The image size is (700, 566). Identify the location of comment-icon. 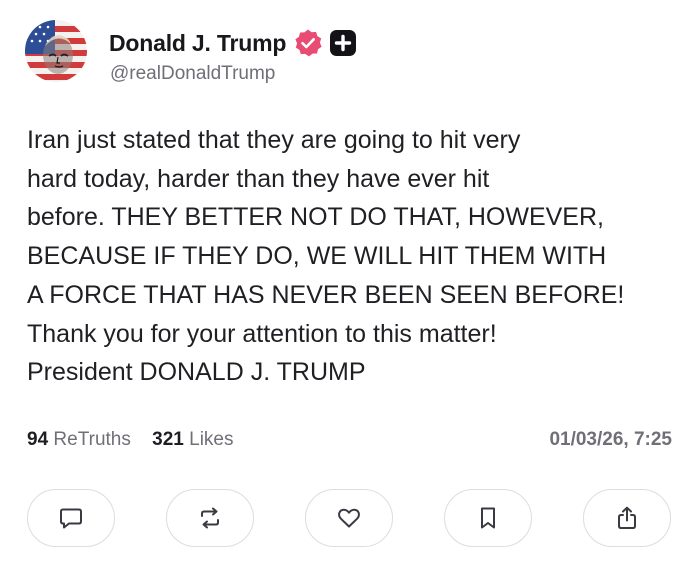
(71, 518).